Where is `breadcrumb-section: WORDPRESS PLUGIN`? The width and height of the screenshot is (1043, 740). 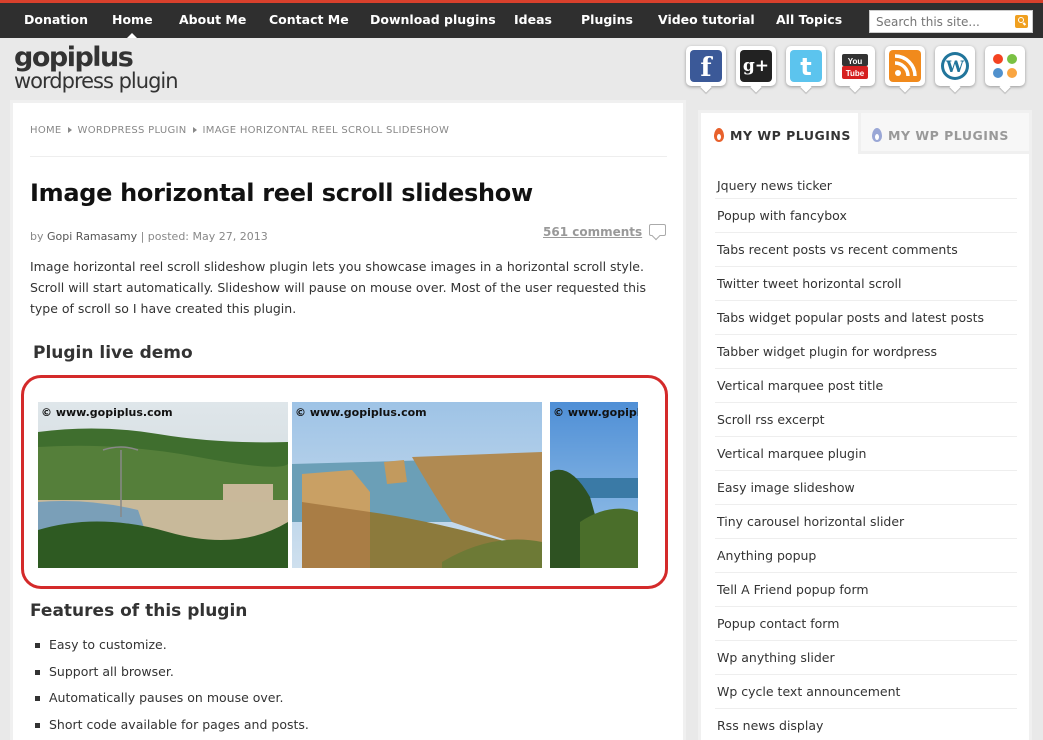 breadcrumb-section: WORDPRESS PLUGIN is located at coordinates (132, 130).